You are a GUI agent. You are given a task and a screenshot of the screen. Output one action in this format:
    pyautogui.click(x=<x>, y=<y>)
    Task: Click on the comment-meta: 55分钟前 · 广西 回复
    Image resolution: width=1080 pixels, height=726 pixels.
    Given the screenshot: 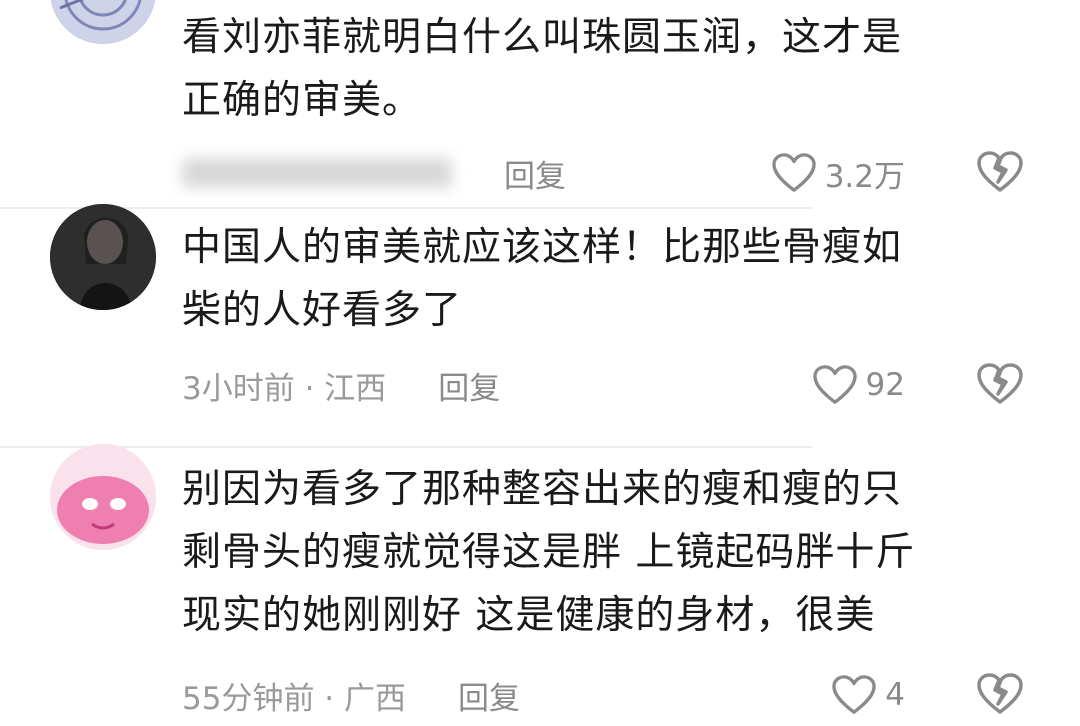 What is the action you would take?
    pyautogui.click(x=351, y=695)
    